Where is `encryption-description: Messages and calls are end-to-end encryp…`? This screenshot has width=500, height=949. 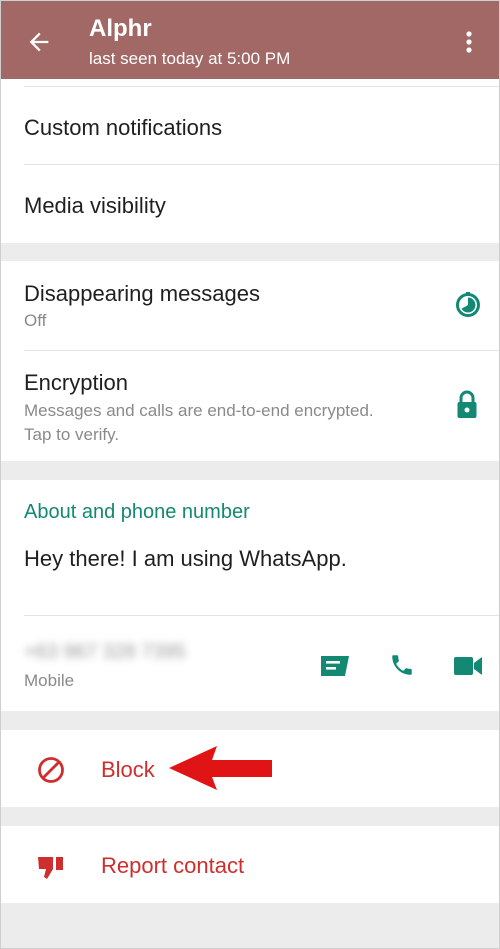
encryption-description: Messages and calls are end-to-end encryp… is located at coordinates (199, 410).